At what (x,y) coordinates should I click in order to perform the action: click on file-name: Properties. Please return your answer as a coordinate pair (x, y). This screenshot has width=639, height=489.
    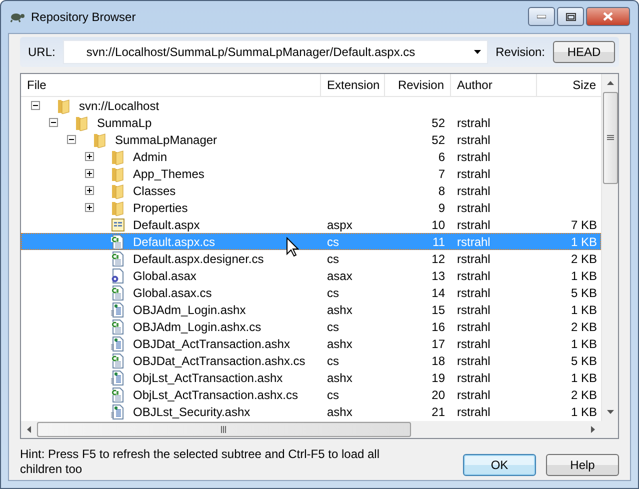
    Looking at the image, I should click on (160, 207).